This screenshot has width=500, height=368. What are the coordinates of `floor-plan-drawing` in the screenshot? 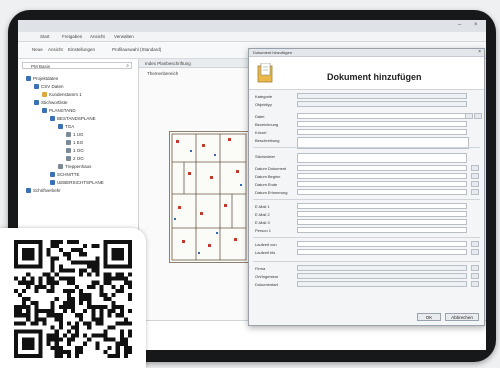 It's located at (209, 197).